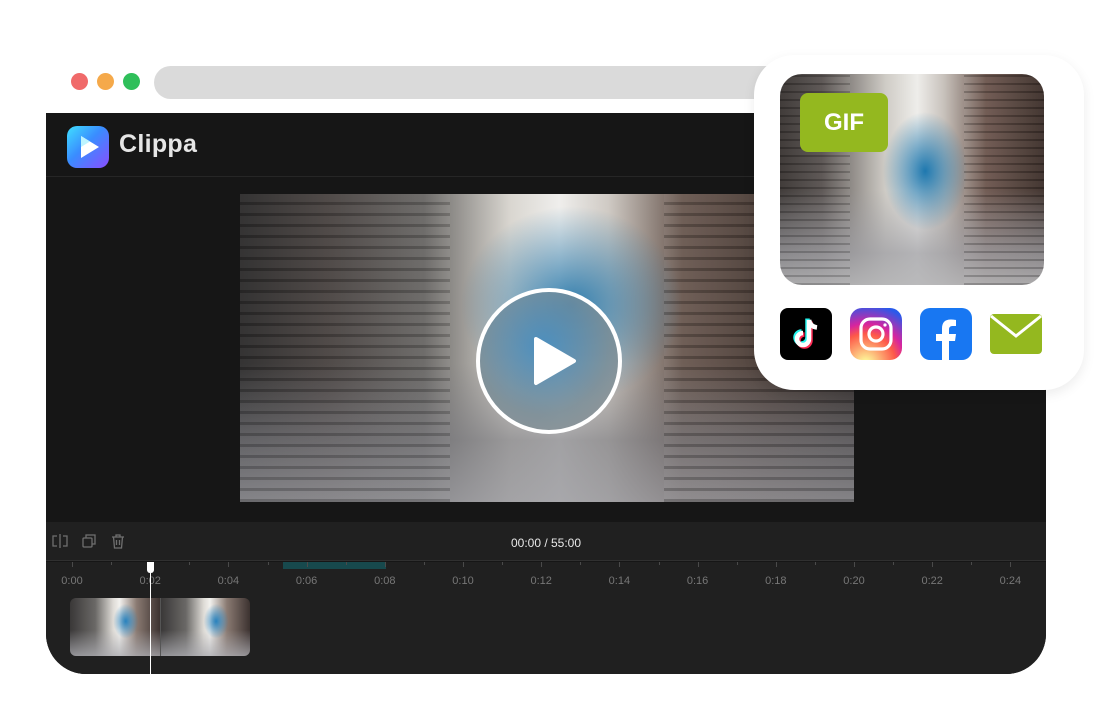 This screenshot has height=720, width=1094. Describe the element at coordinates (555, 361) in the screenshot. I see `play-icon` at that location.